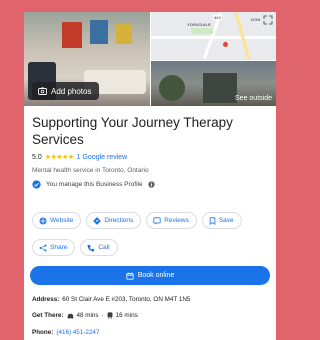 The width and height of the screenshot is (320, 340). What do you see at coordinates (104, 247) in the screenshot?
I see `call-label: Call` at bounding box center [104, 247].